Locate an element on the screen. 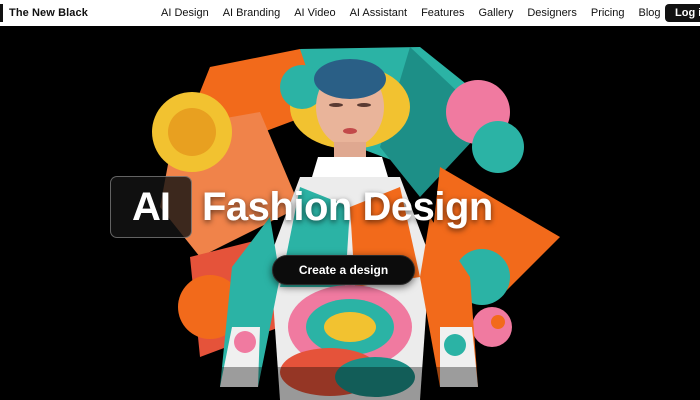 This screenshot has height=400, width=700. nav-link-features: Features is located at coordinates (442, 13).